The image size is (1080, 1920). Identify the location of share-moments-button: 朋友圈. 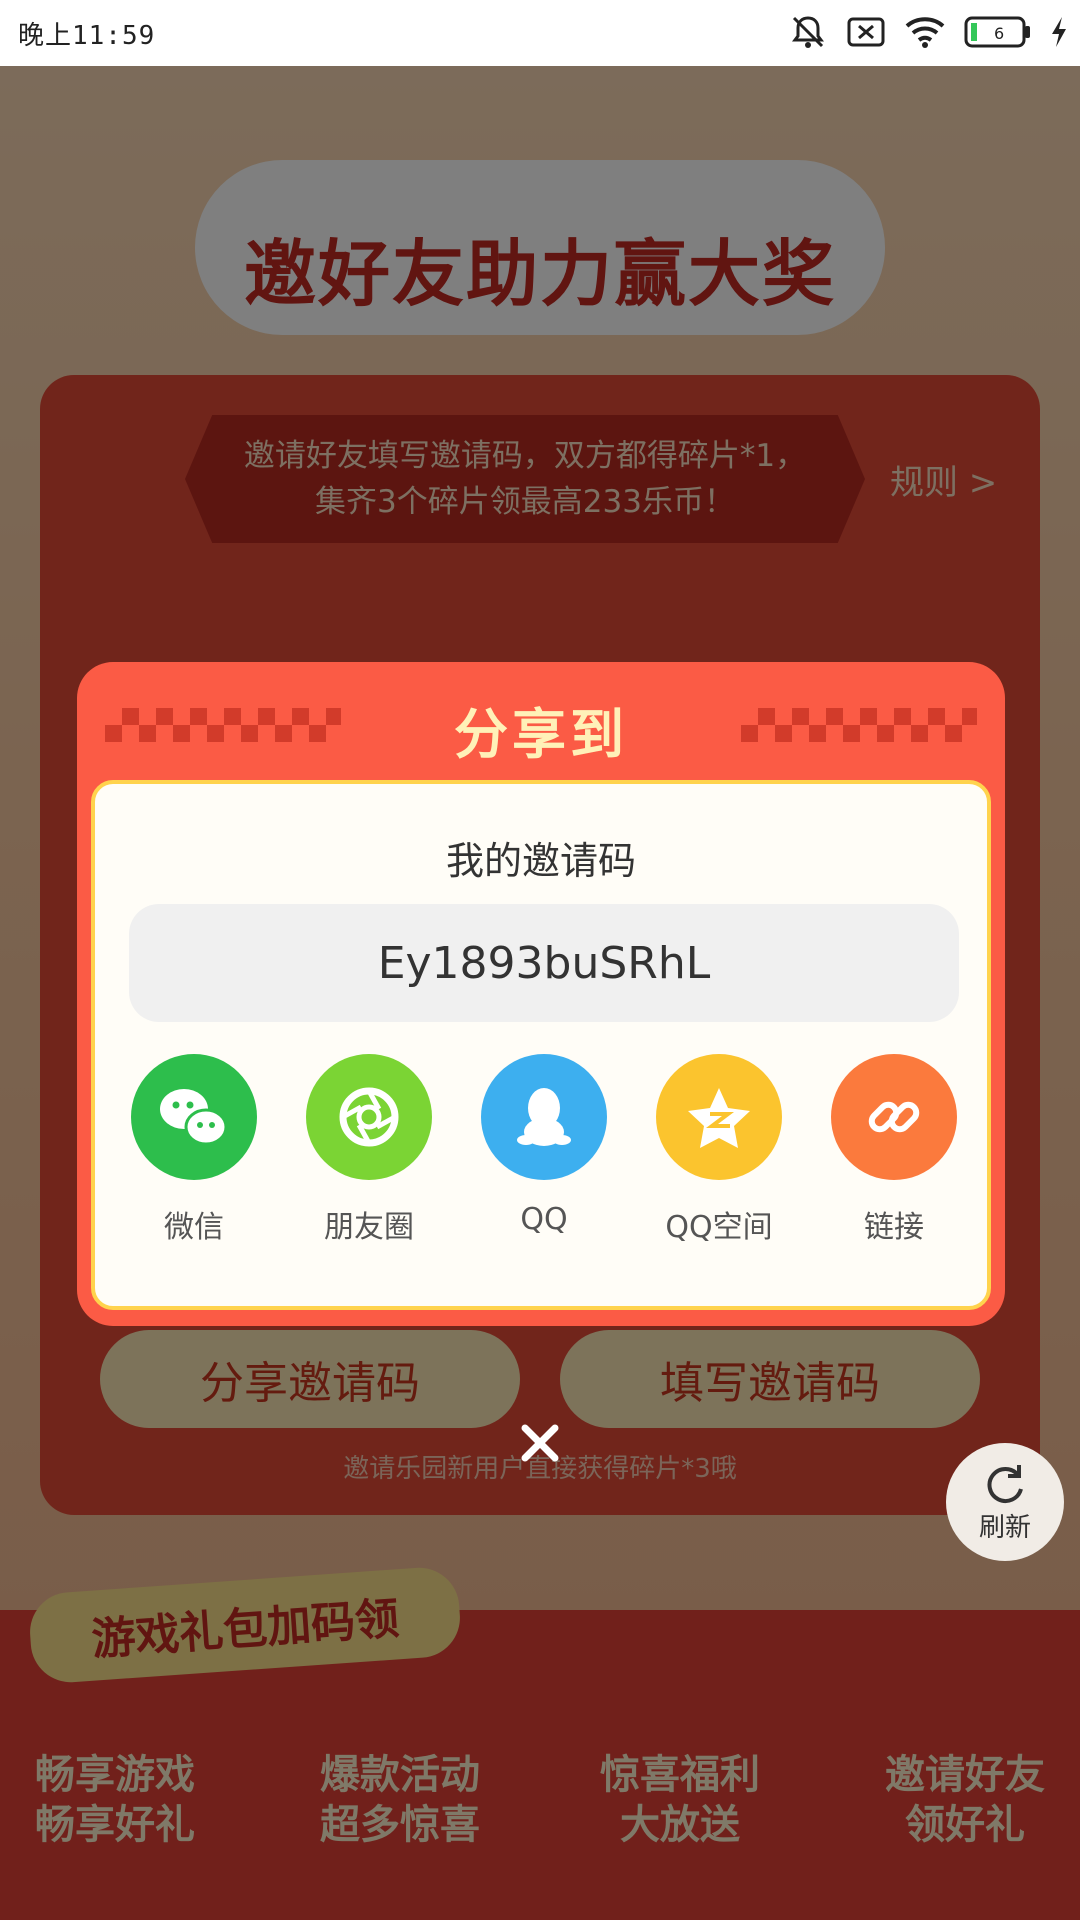
(369, 1150).